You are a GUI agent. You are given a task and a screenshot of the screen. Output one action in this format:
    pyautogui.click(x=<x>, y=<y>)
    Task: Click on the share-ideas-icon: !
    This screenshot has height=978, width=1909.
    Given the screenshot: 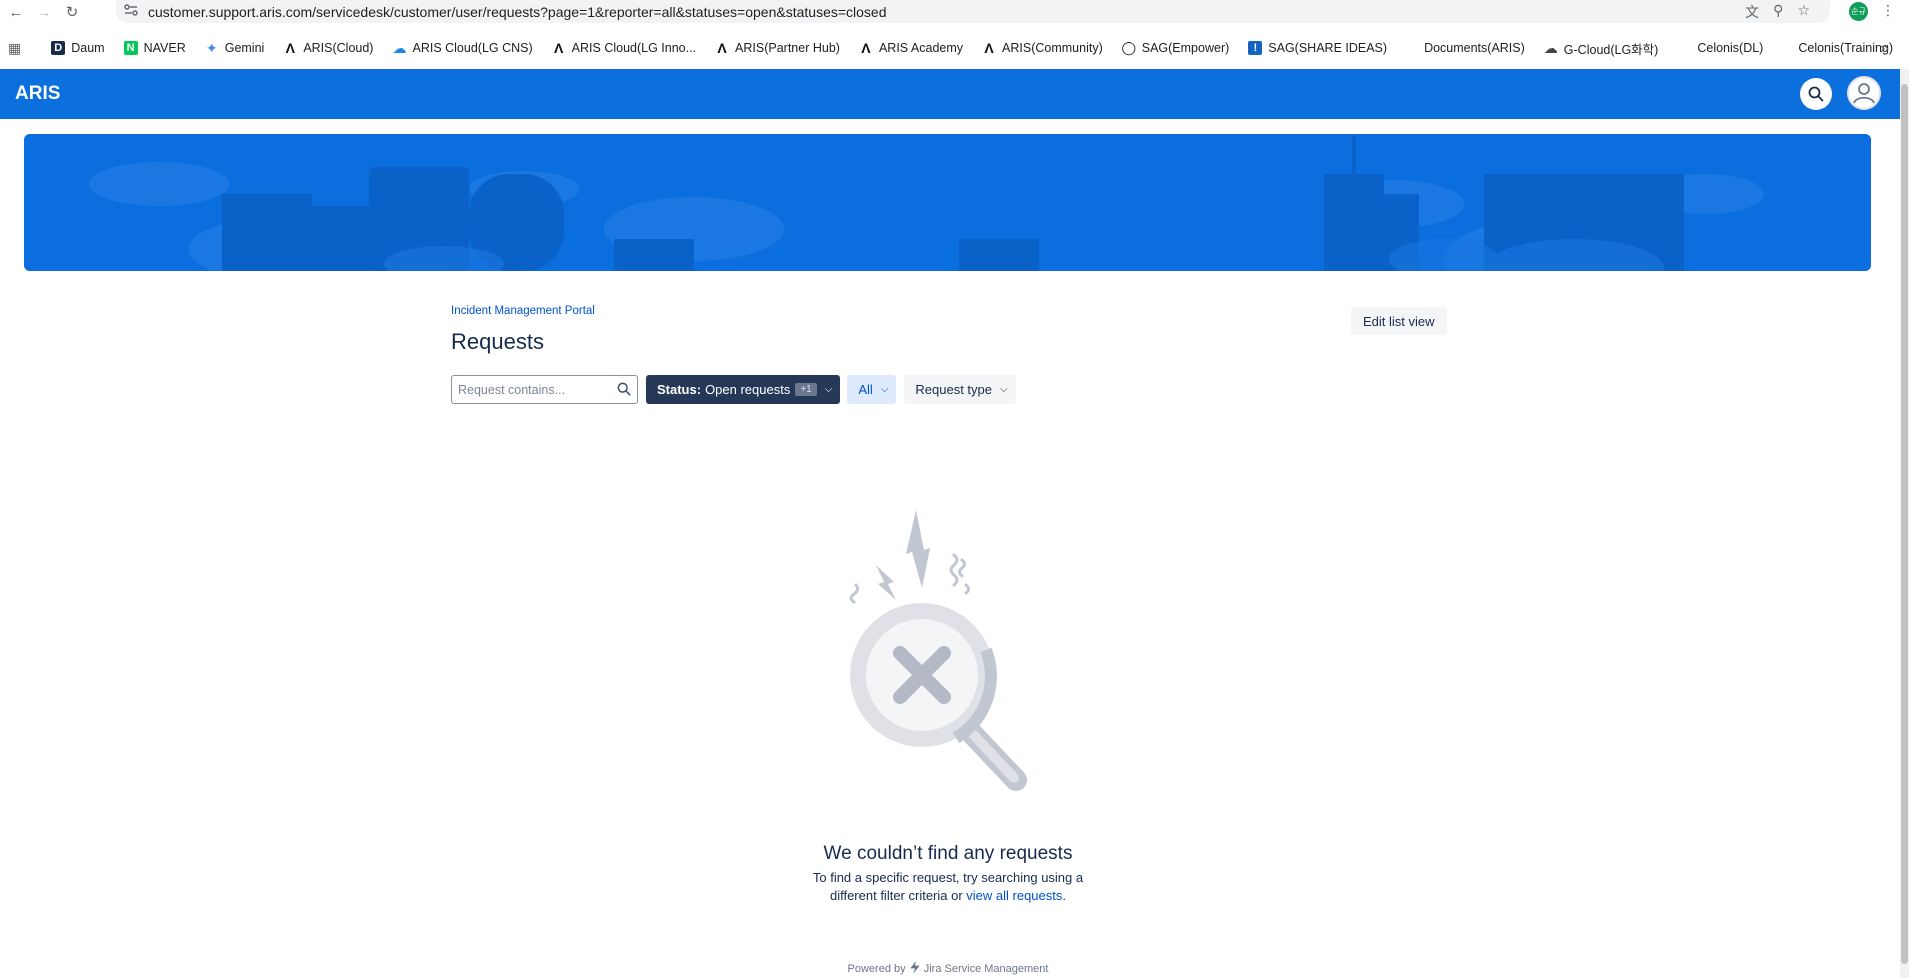 What is the action you would take?
    pyautogui.click(x=1255, y=48)
    